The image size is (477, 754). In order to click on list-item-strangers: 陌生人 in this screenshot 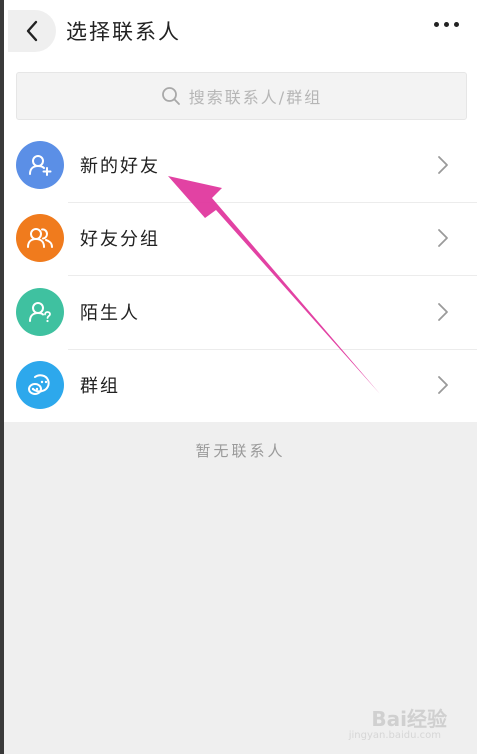, I will do `click(240, 312)`.